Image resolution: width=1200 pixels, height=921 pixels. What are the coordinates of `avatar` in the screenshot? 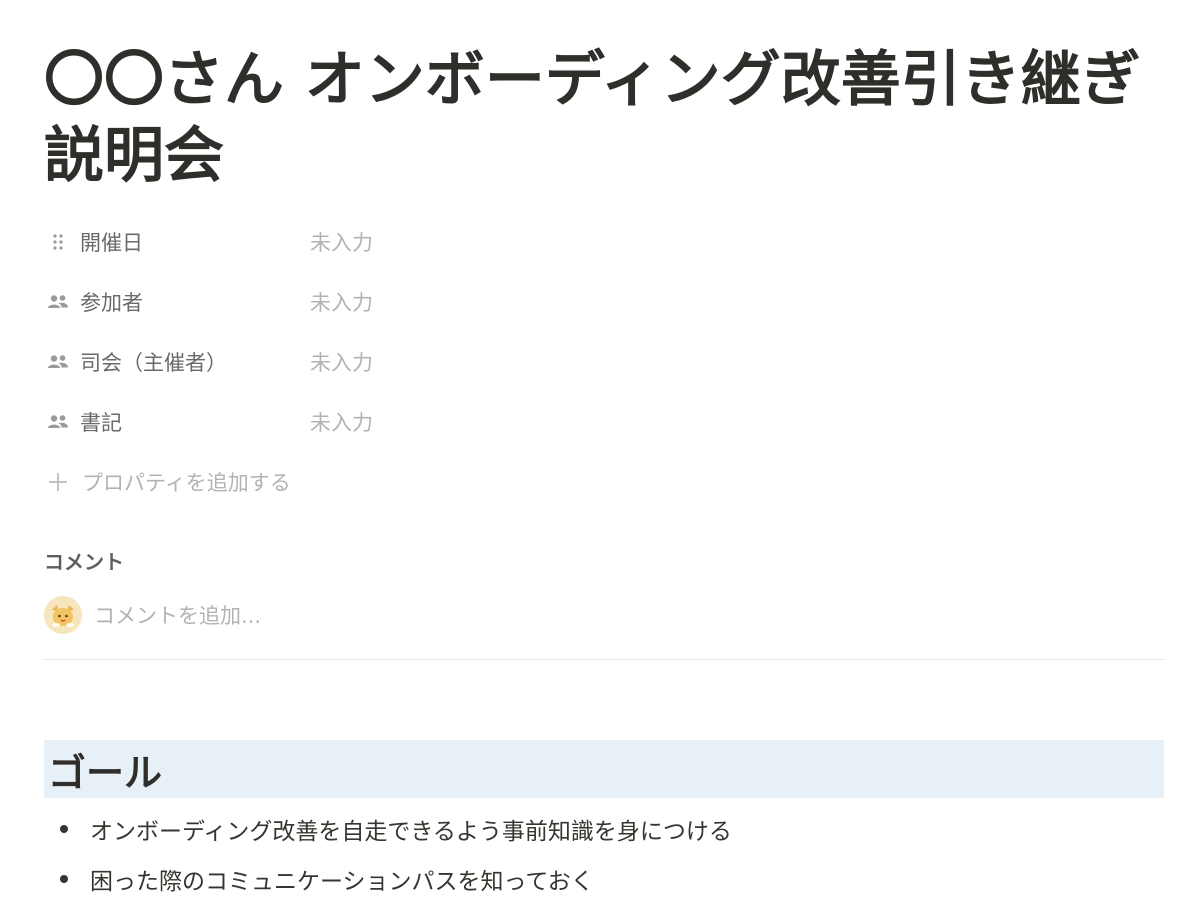 It's located at (63, 615).